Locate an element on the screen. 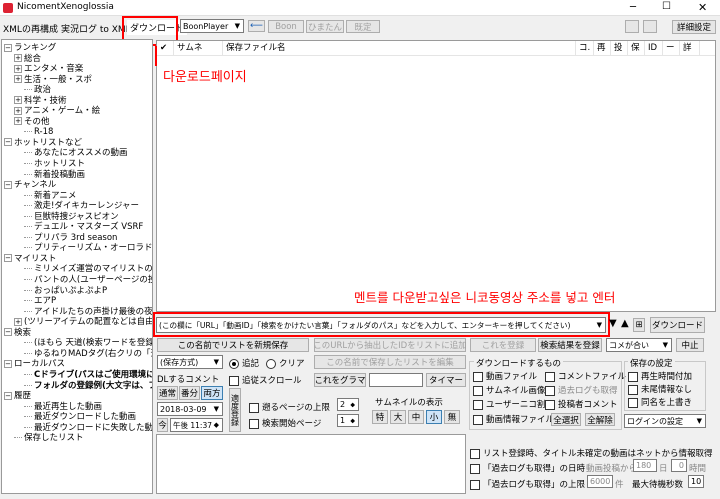 The height and width of the screenshot is (499, 720). tree-item: デュエル・マスターズ VSRF is located at coordinates (77, 227).